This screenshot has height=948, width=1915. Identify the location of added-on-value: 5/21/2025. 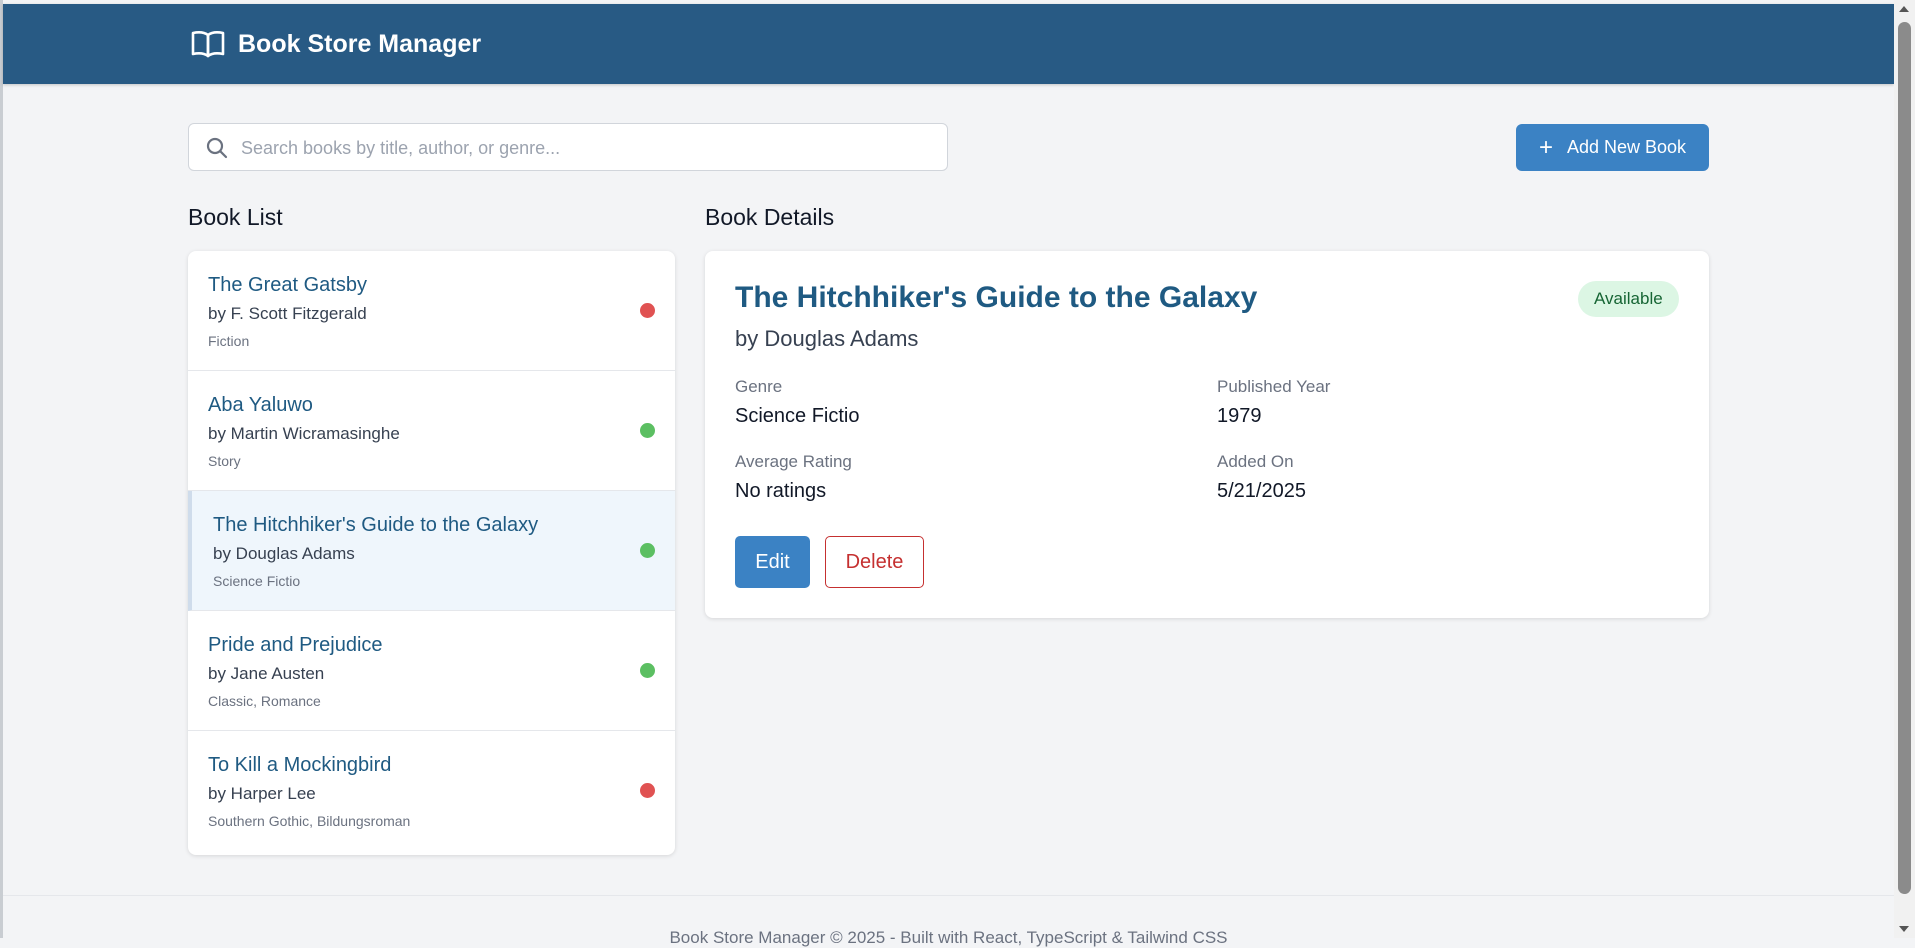
(1261, 491).